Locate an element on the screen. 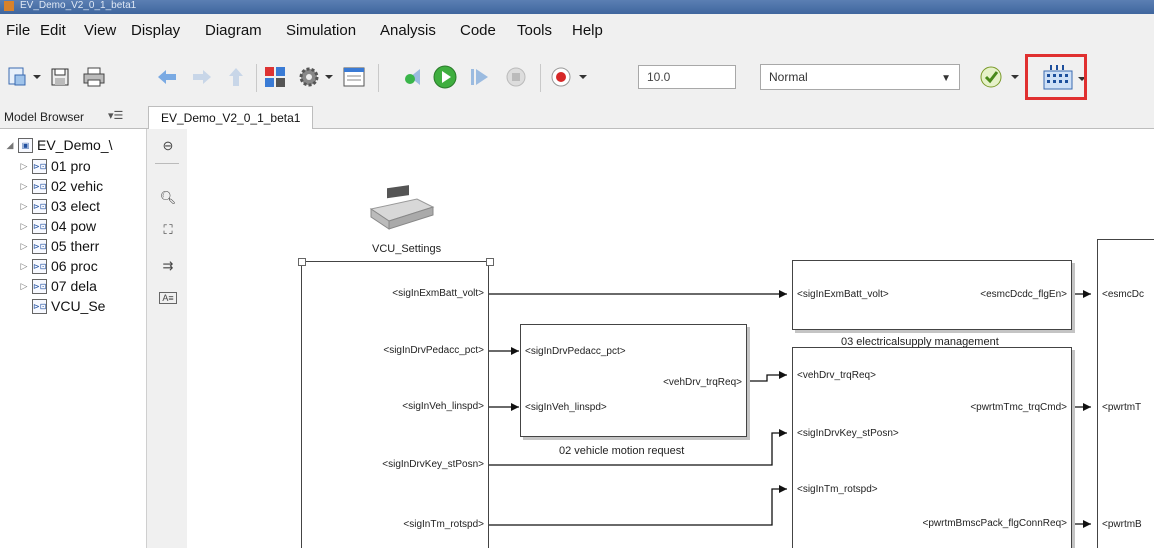 The image size is (1154, 548). print-button is located at coordinates (94, 77).